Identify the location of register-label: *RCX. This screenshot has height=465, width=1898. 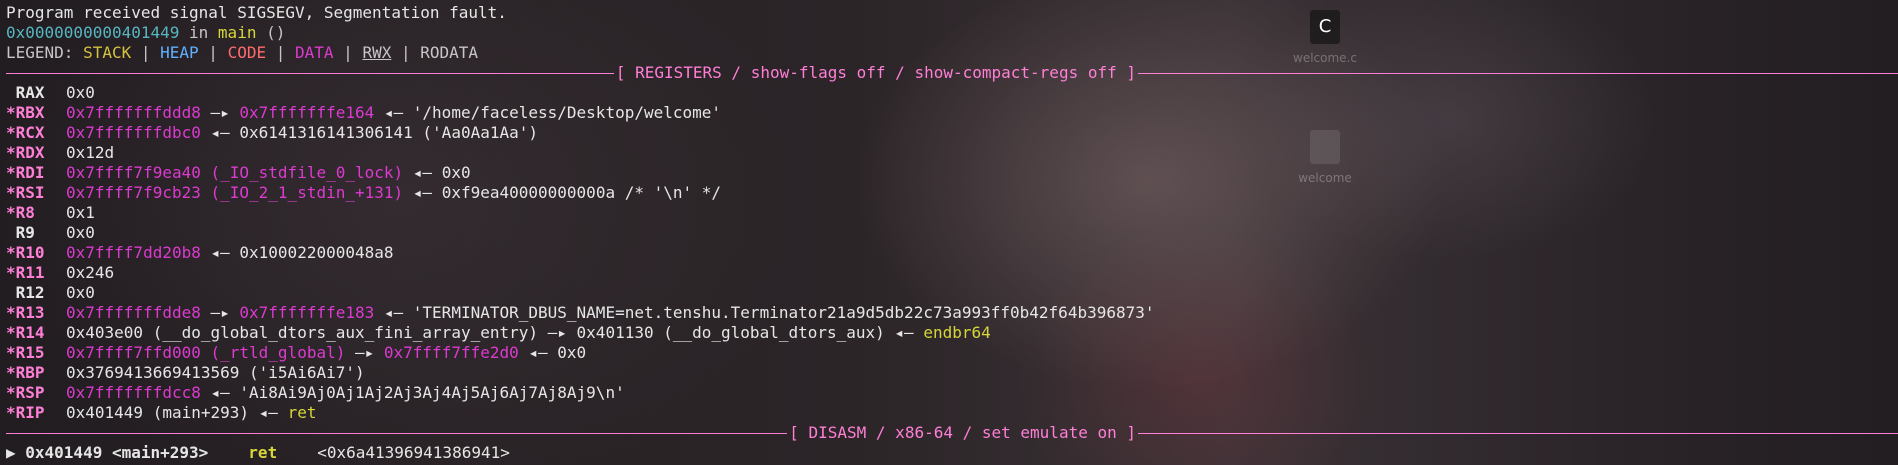
(36, 133).